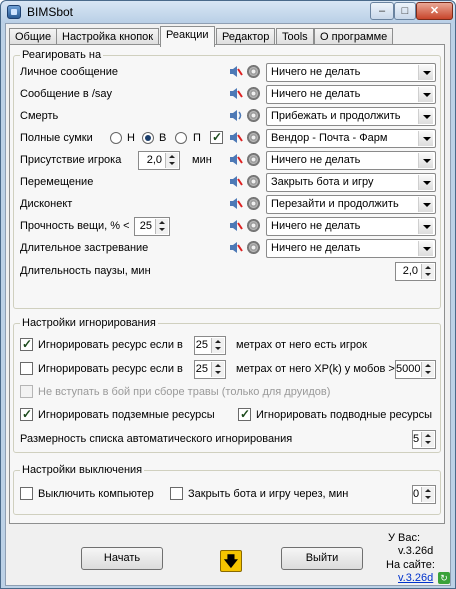  Describe the element at coordinates (46, 204) in the screenshot. I see `row-label-disconnect: Дисконект` at that location.